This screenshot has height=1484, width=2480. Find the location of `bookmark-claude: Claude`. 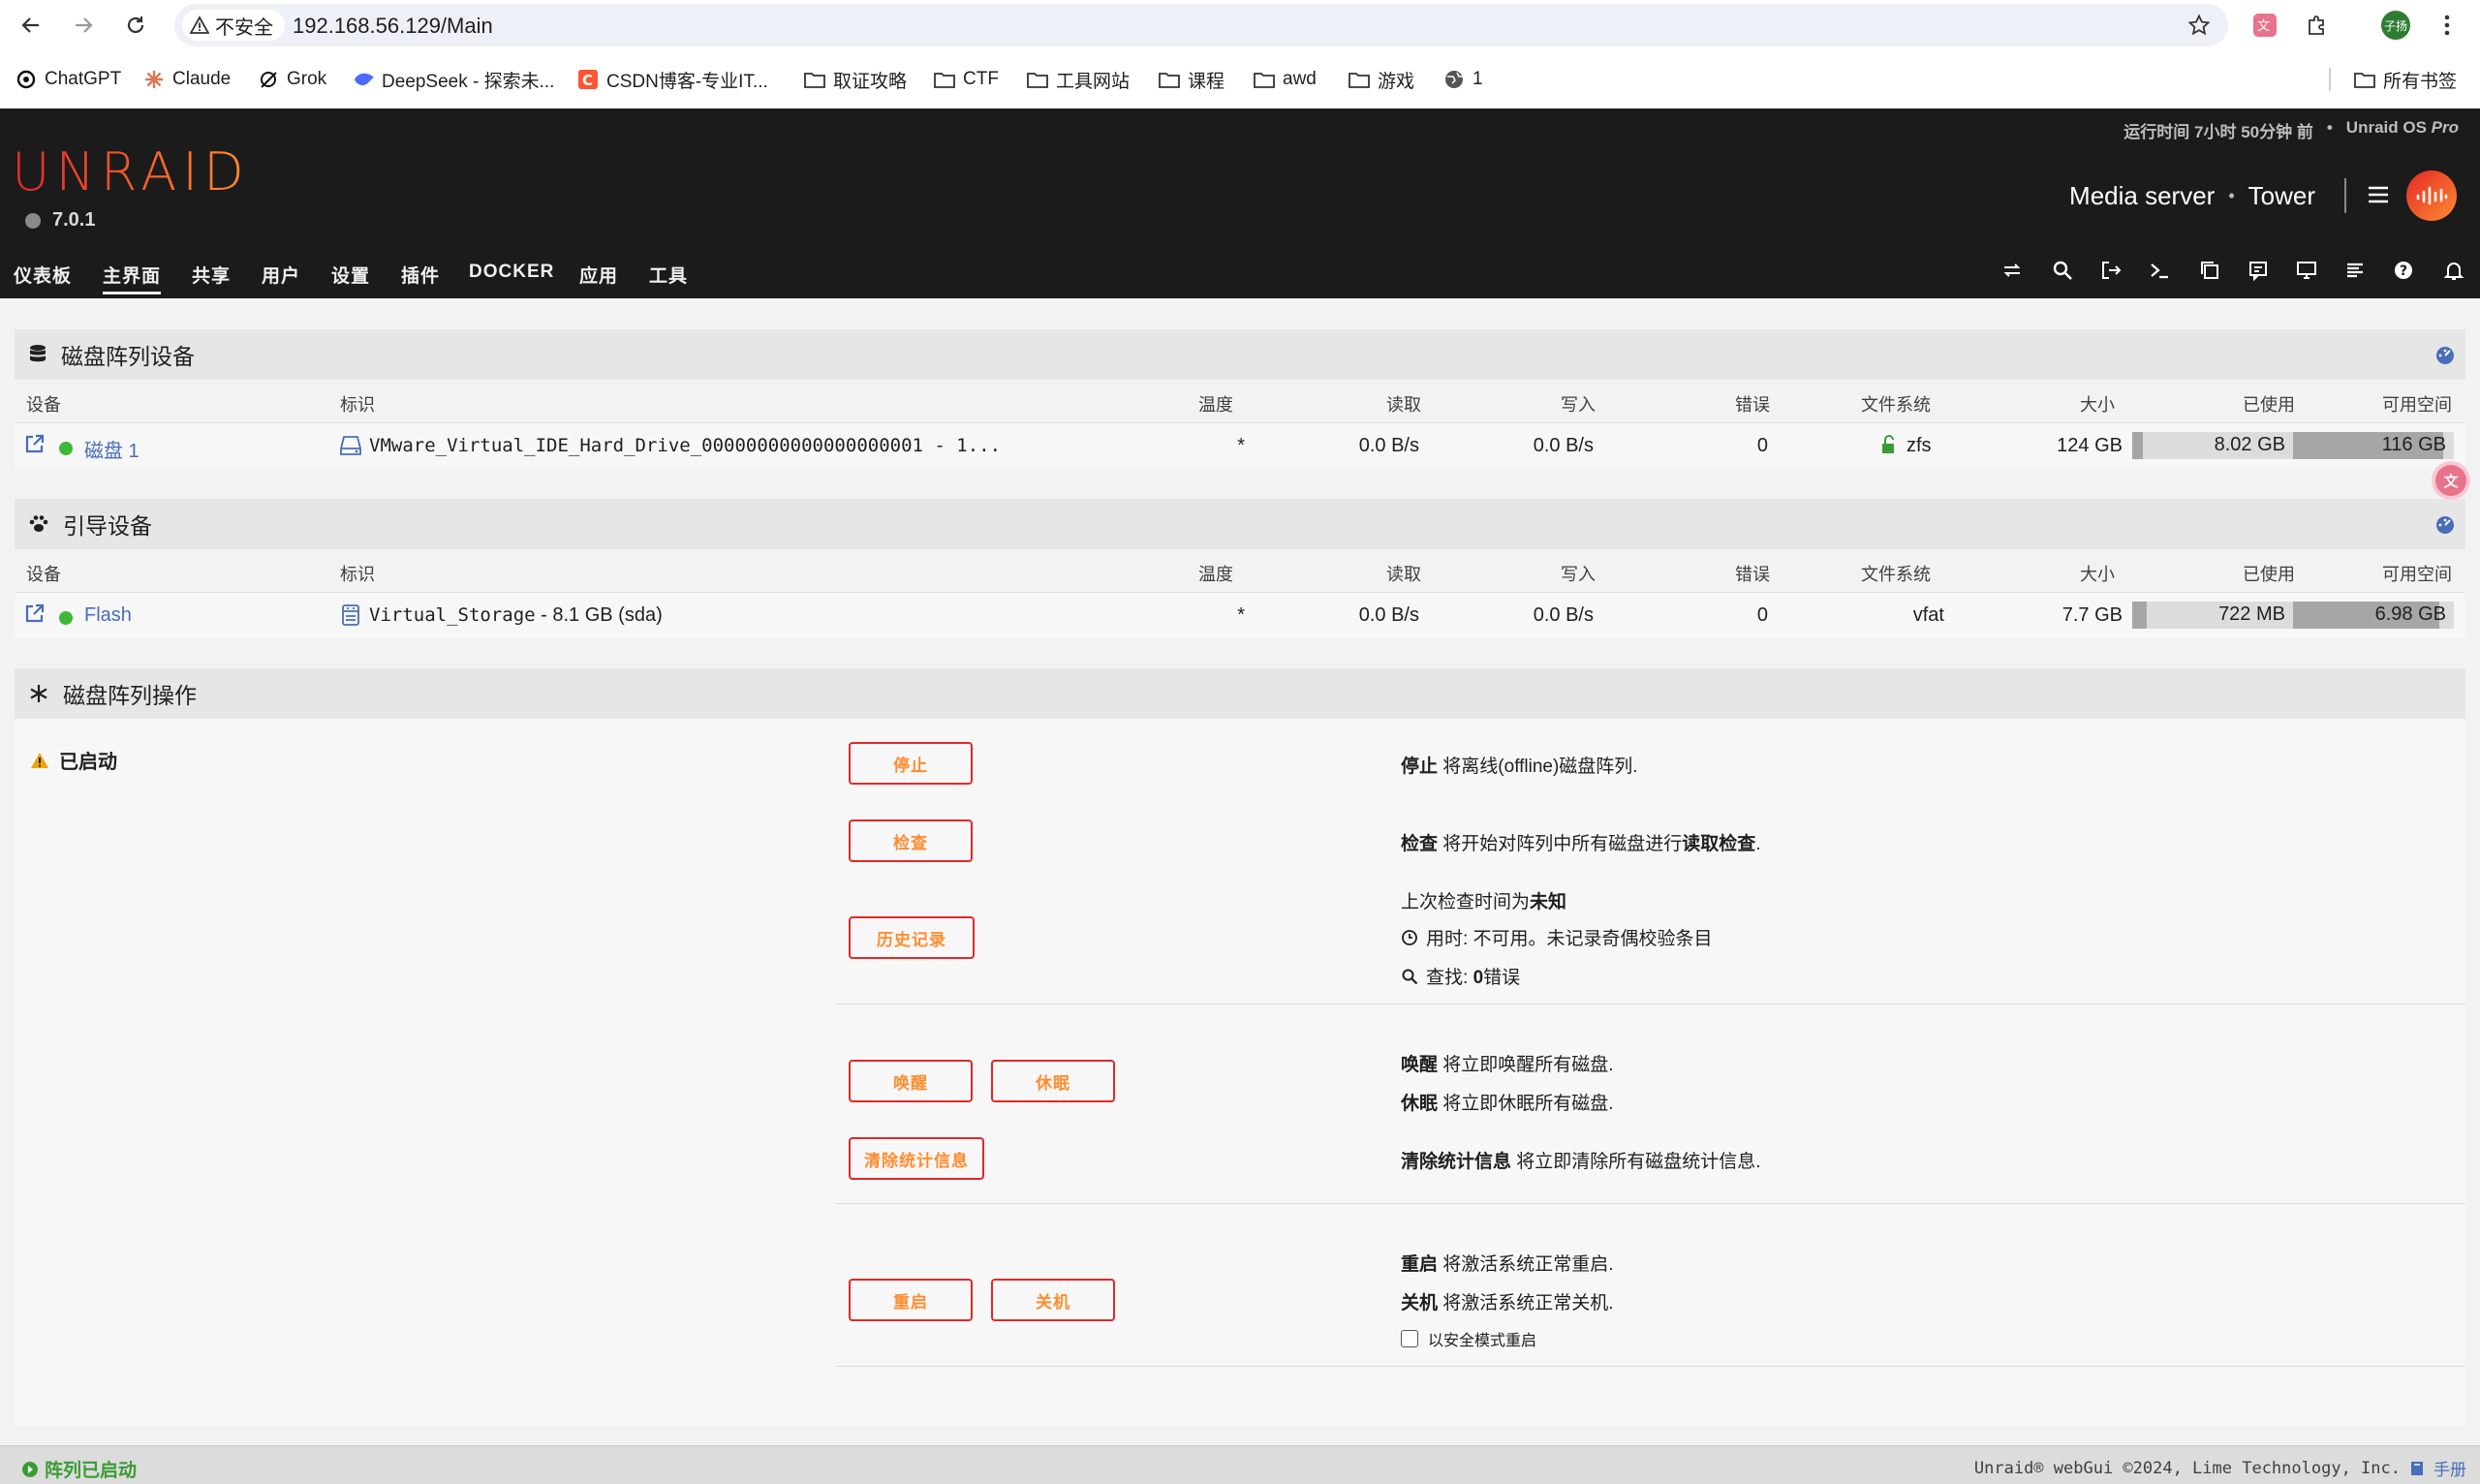

bookmark-claude: Claude is located at coordinates (187, 79).